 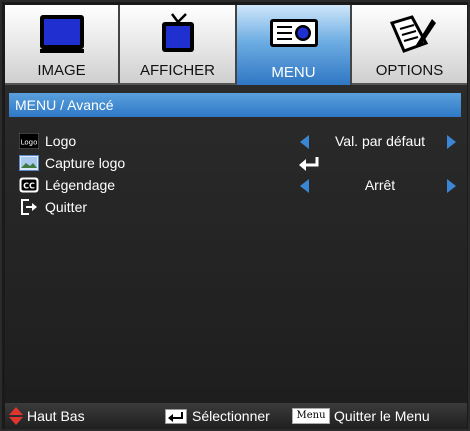 I want to click on breadcrumb: MENU / Avancé, so click(x=235, y=105).